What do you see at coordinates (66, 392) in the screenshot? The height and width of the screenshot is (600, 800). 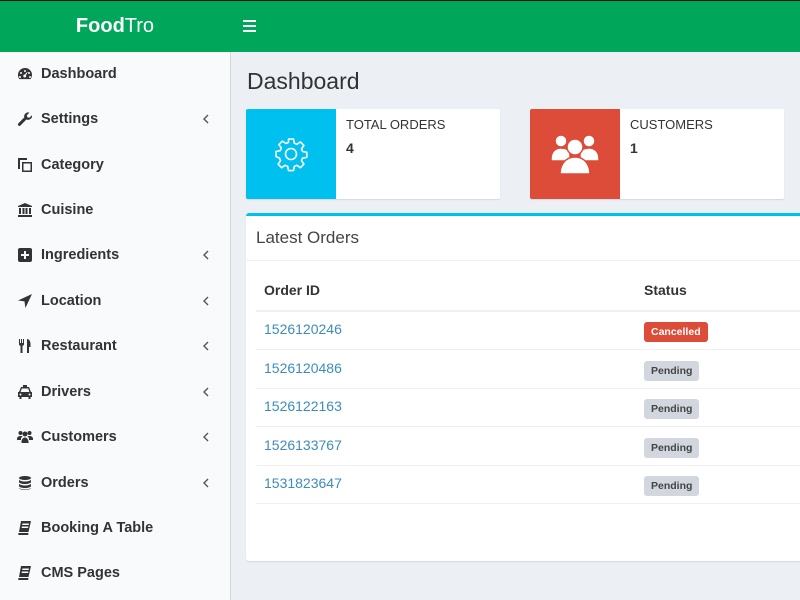 I see `sidebar-item-label: Drivers` at bounding box center [66, 392].